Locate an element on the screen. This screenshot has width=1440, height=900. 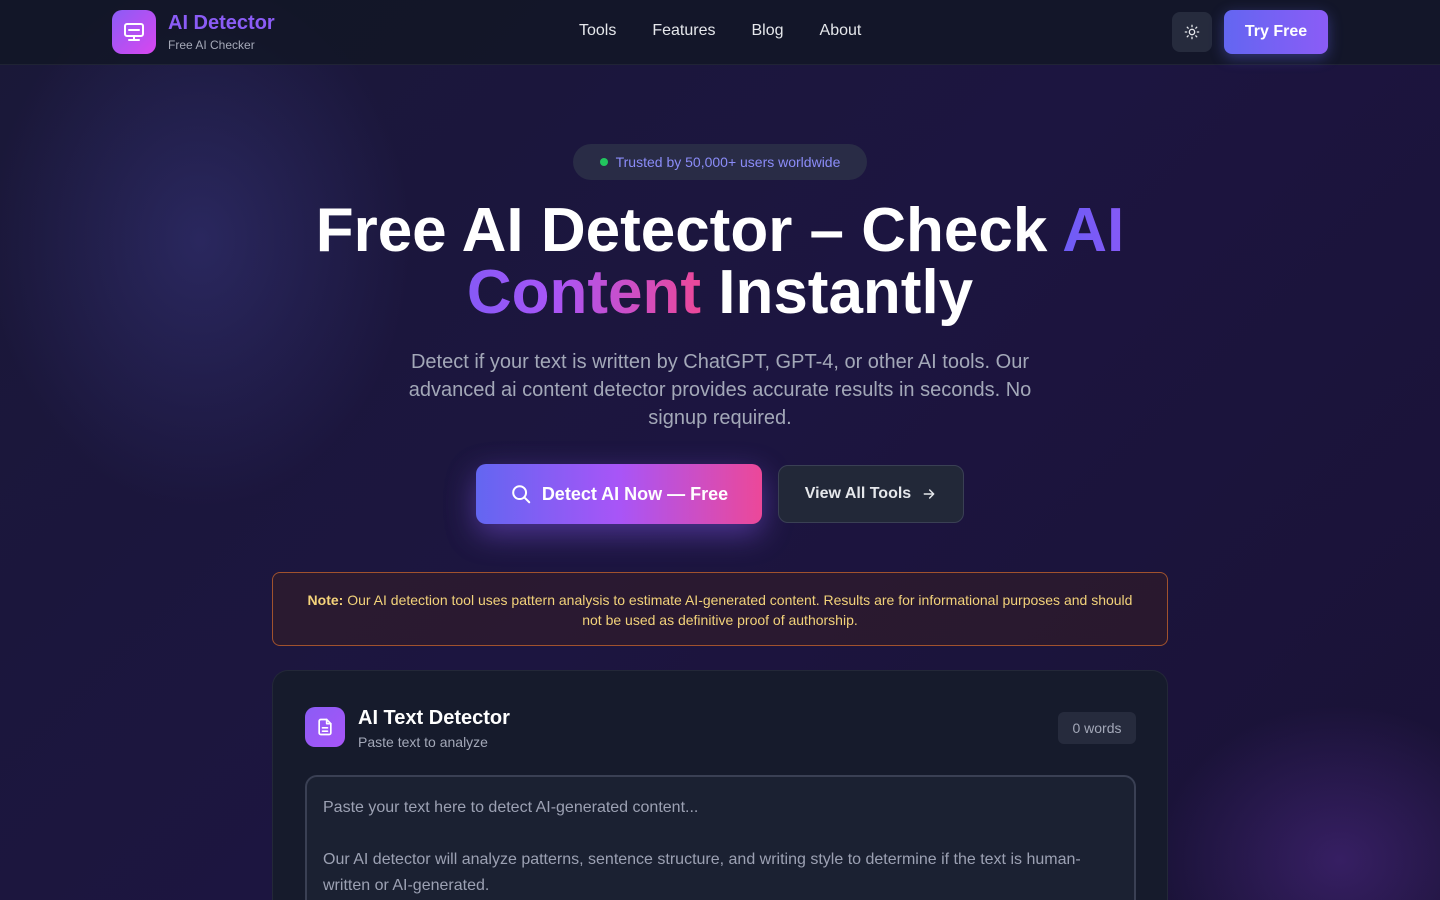
nav-link-tools: Tools is located at coordinates (597, 31).